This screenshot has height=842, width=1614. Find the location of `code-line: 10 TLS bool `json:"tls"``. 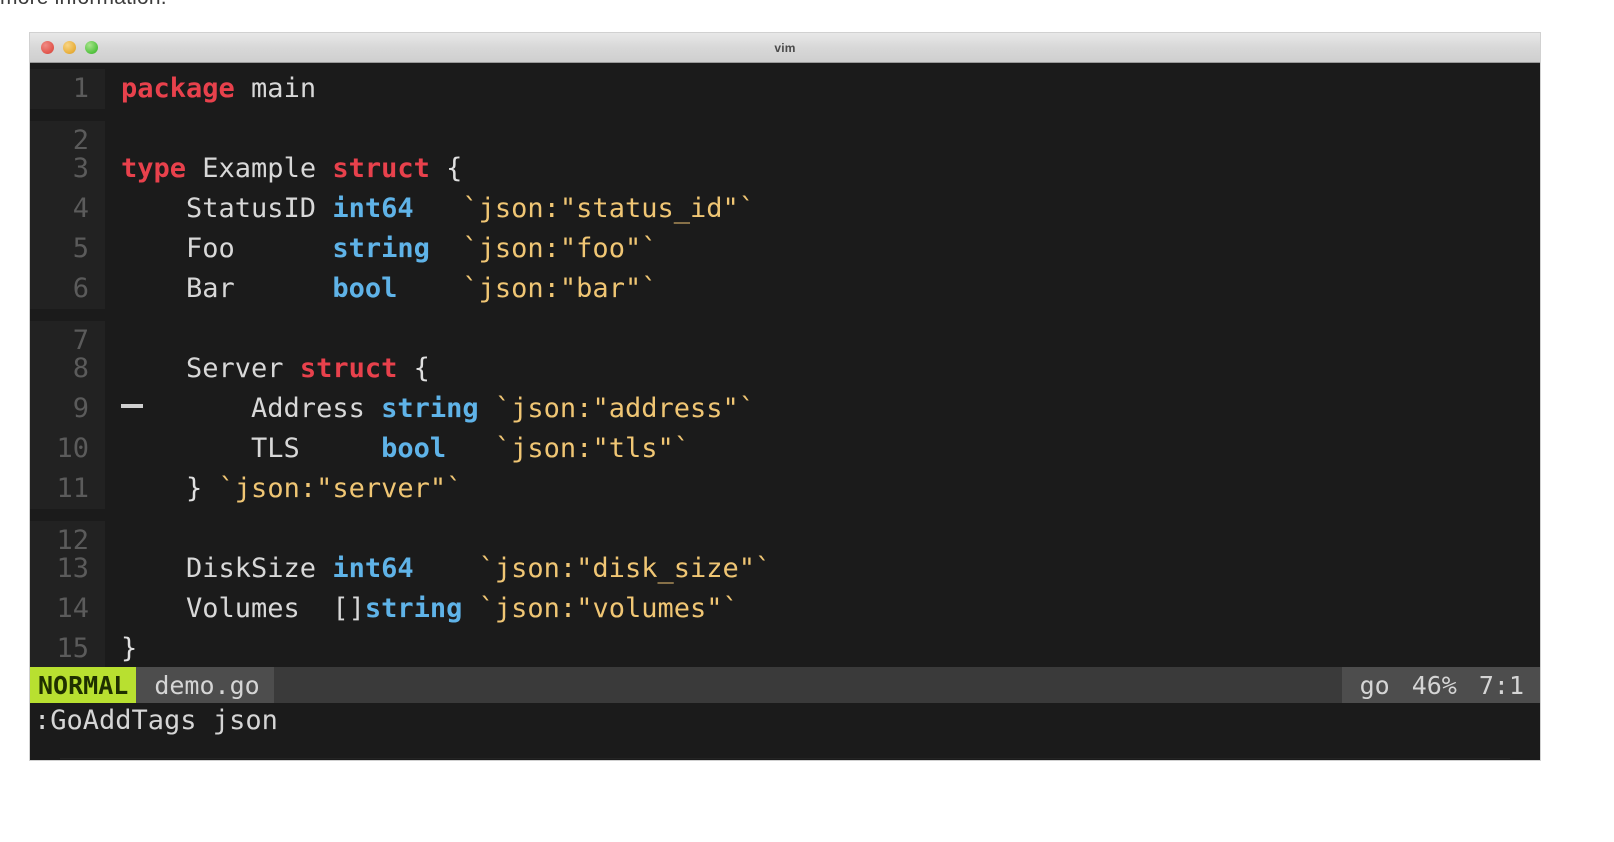

code-line: 10 TLS bool `json:"tls"` is located at coordinates (785, 449).